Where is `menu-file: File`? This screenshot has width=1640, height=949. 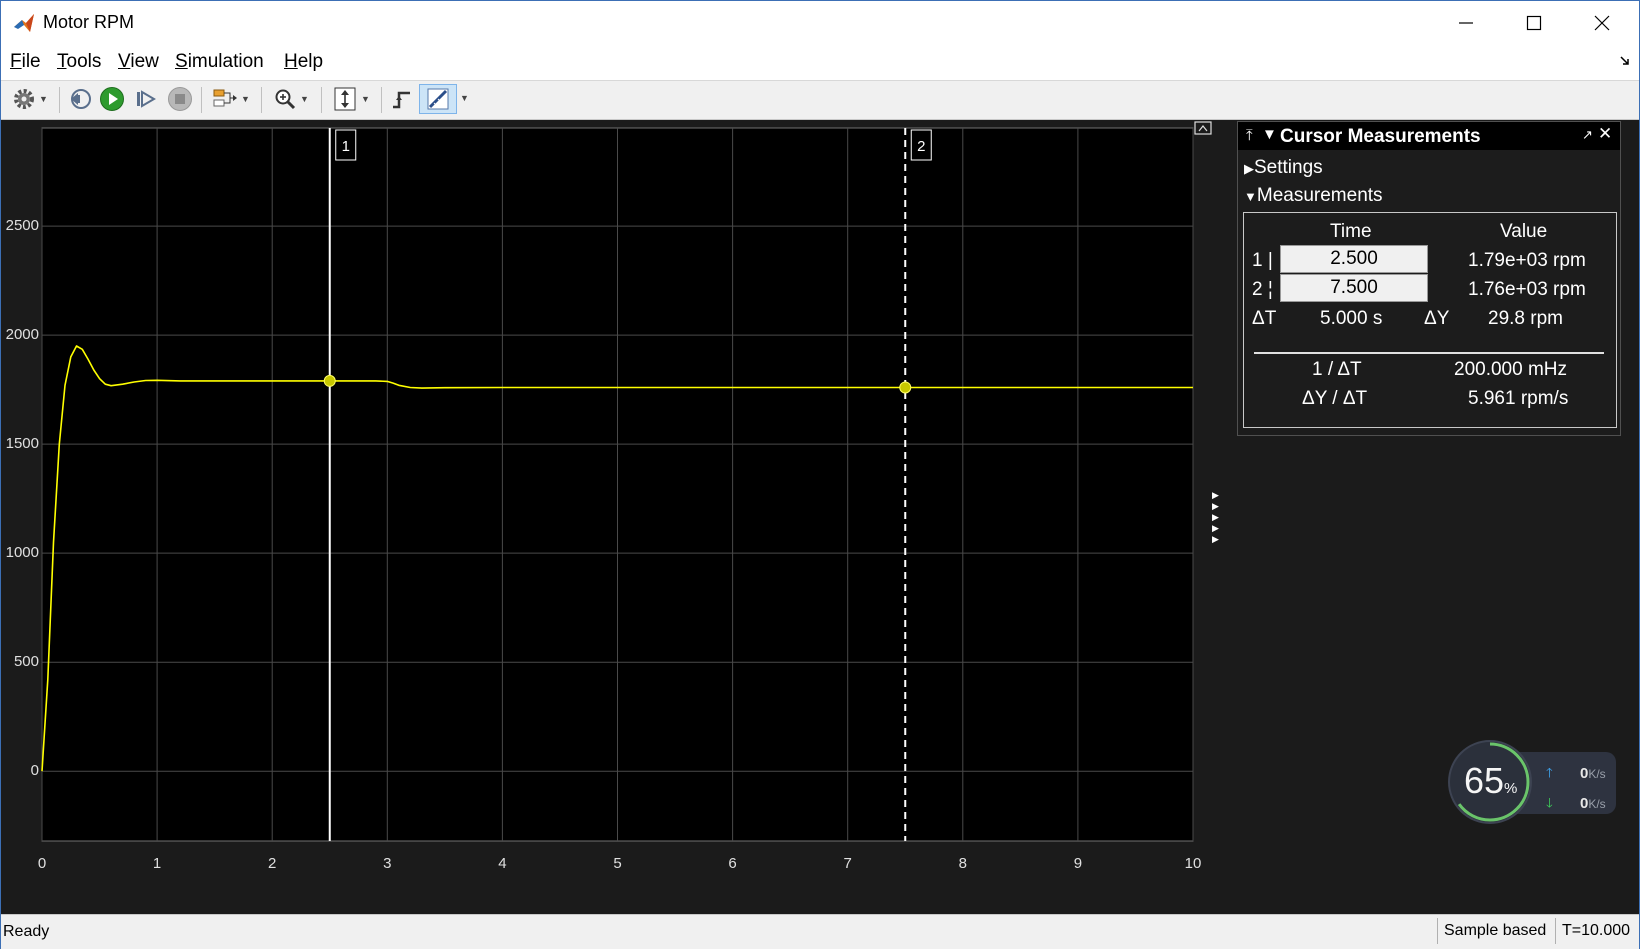 menu-file: File is located at coordinates (25, 62).